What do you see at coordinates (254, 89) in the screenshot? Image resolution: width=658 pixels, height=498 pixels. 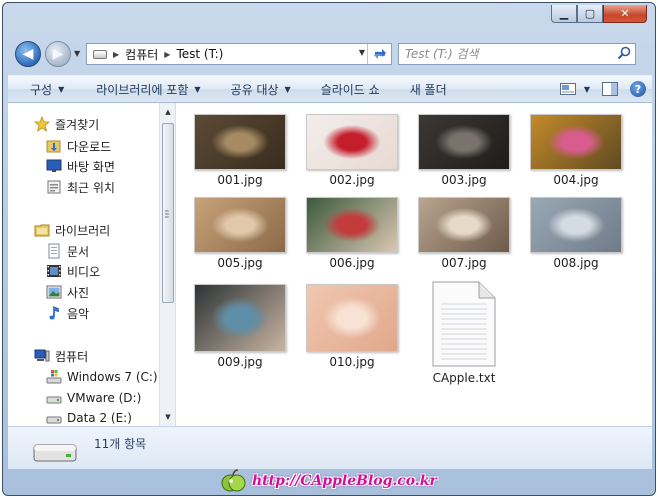 I see `share-with-label: 공유 대상` at bounding box center [254, 89].